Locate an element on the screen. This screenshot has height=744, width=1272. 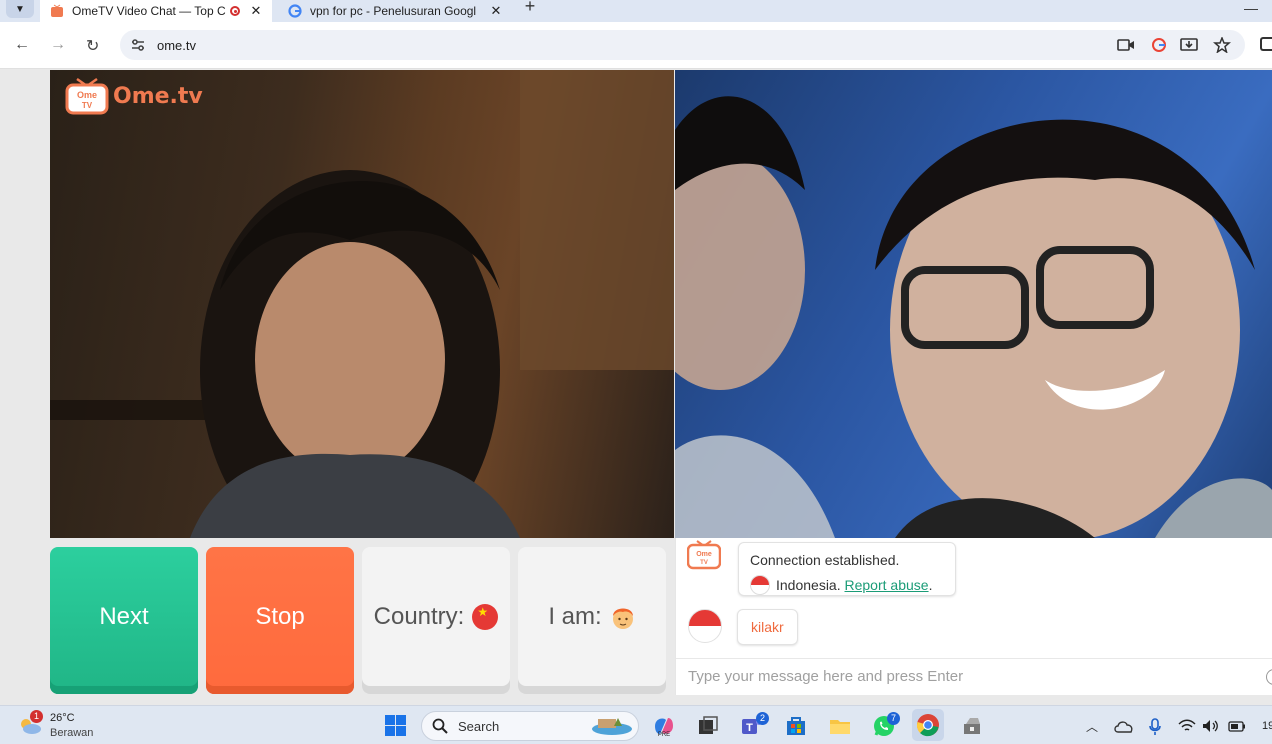
next-button: Next is located at coordinates (124, 620).